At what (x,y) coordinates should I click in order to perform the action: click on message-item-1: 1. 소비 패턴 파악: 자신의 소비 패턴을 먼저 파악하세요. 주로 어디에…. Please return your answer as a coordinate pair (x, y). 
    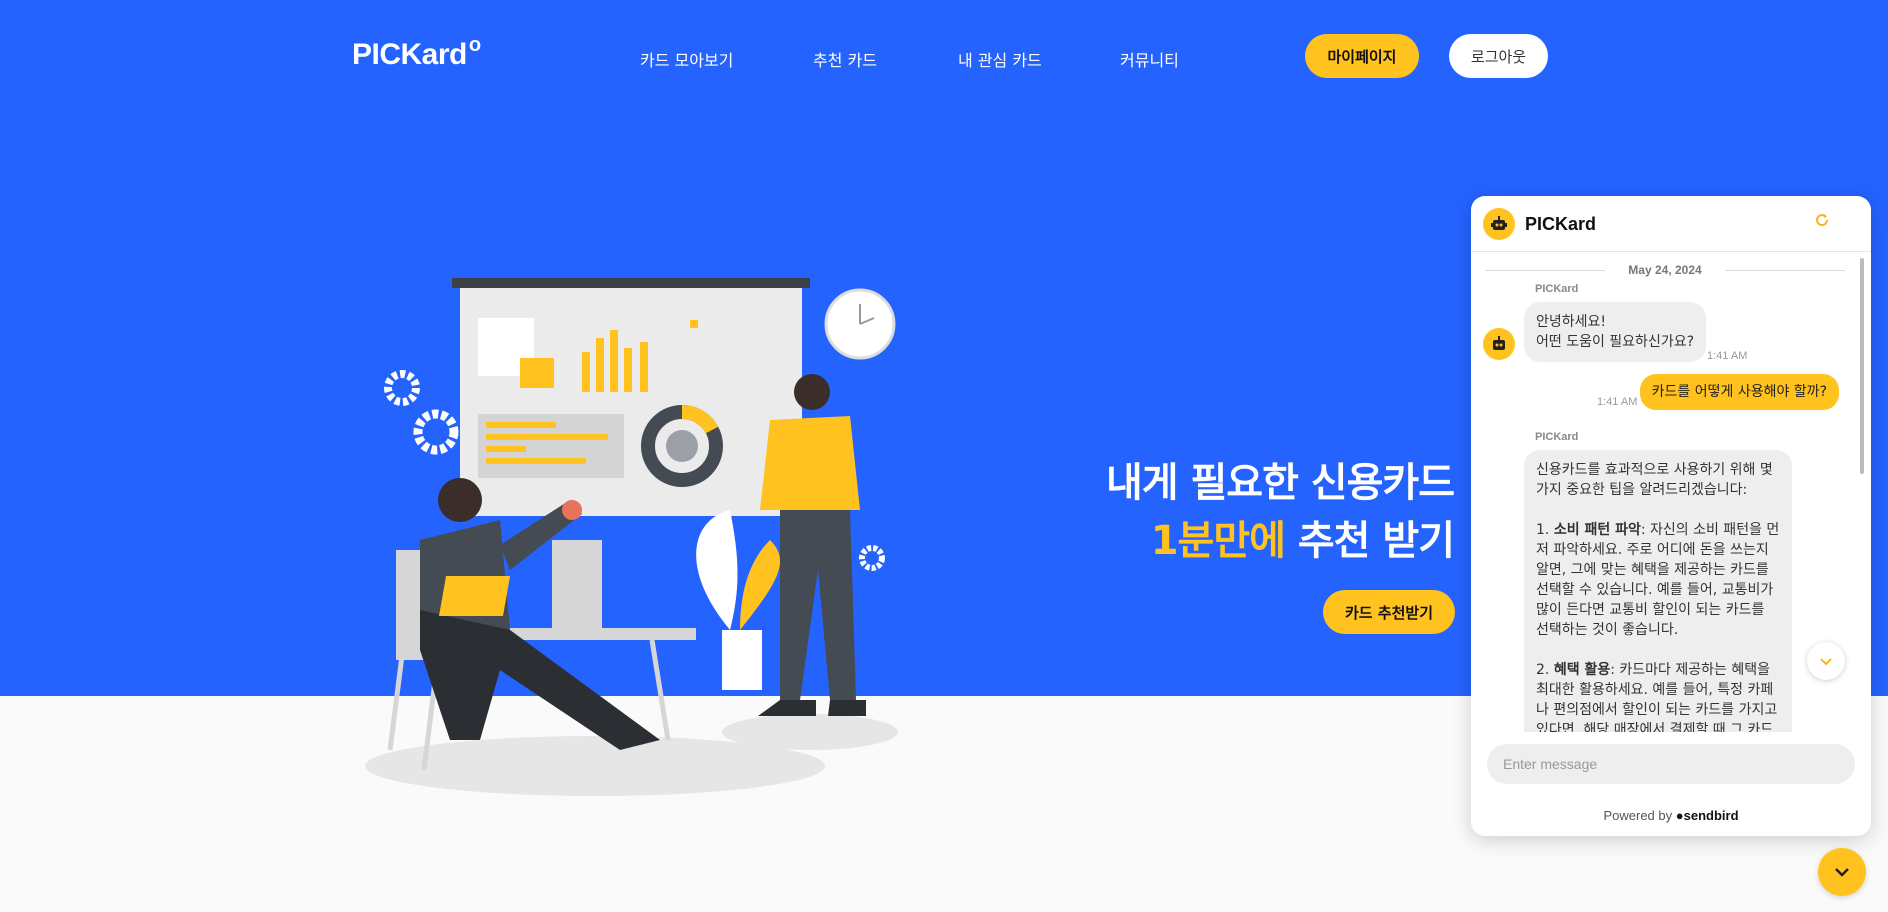
    Looking at the image, I should click on (1658, 580).